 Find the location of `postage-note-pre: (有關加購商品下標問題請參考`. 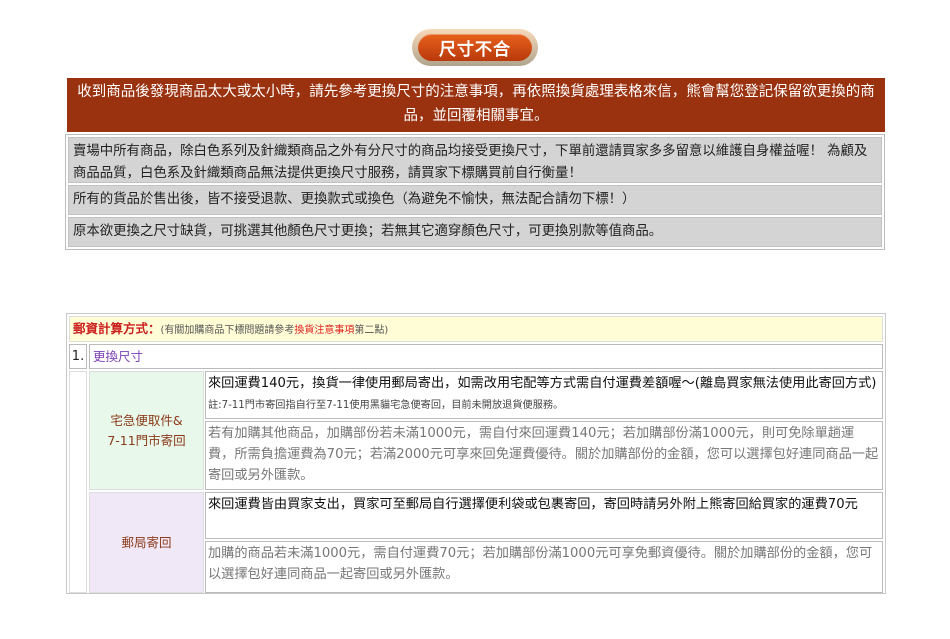

postage-note-pre: (有關加購商品下標問題請參考 is located at coordinates (227, 330).